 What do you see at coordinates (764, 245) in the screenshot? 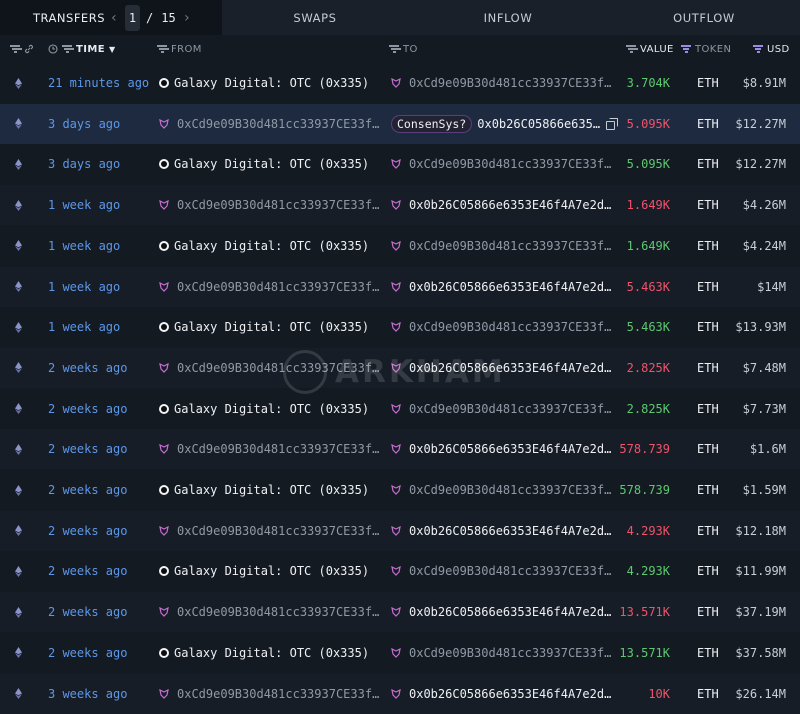
I see `usd-cell: $4.24M` at bounding box center [764, 245].